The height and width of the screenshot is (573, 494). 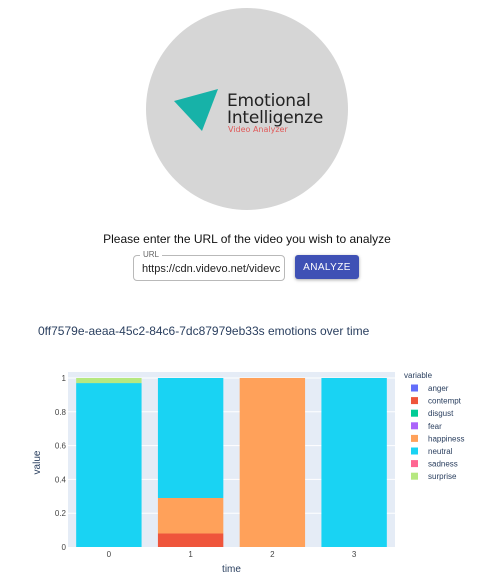 I want to click on legend-swatch-contempt, so click(x=414, y=401).